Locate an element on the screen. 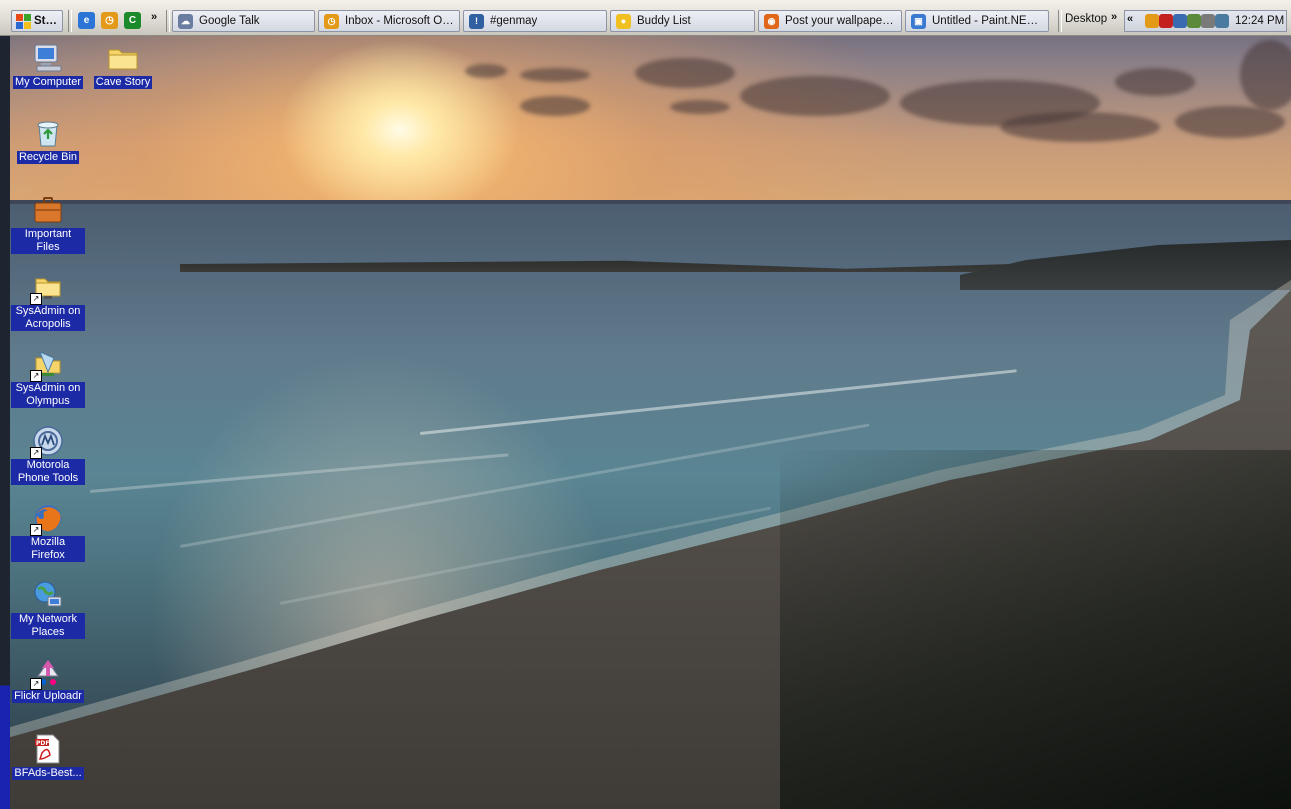  aim-icon: ● is located at coordinates (623, 21).